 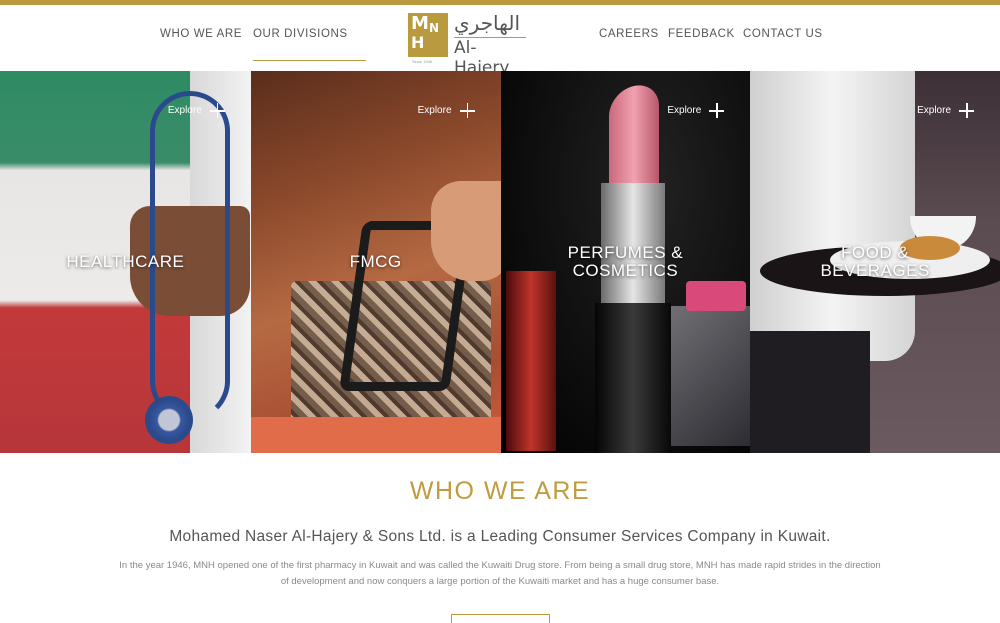 What do you see at coordinates (300, 34) in the screenshot?
I see `nav-our-divisions: OUR DIVISIONS` at bounding box center [300, 34].